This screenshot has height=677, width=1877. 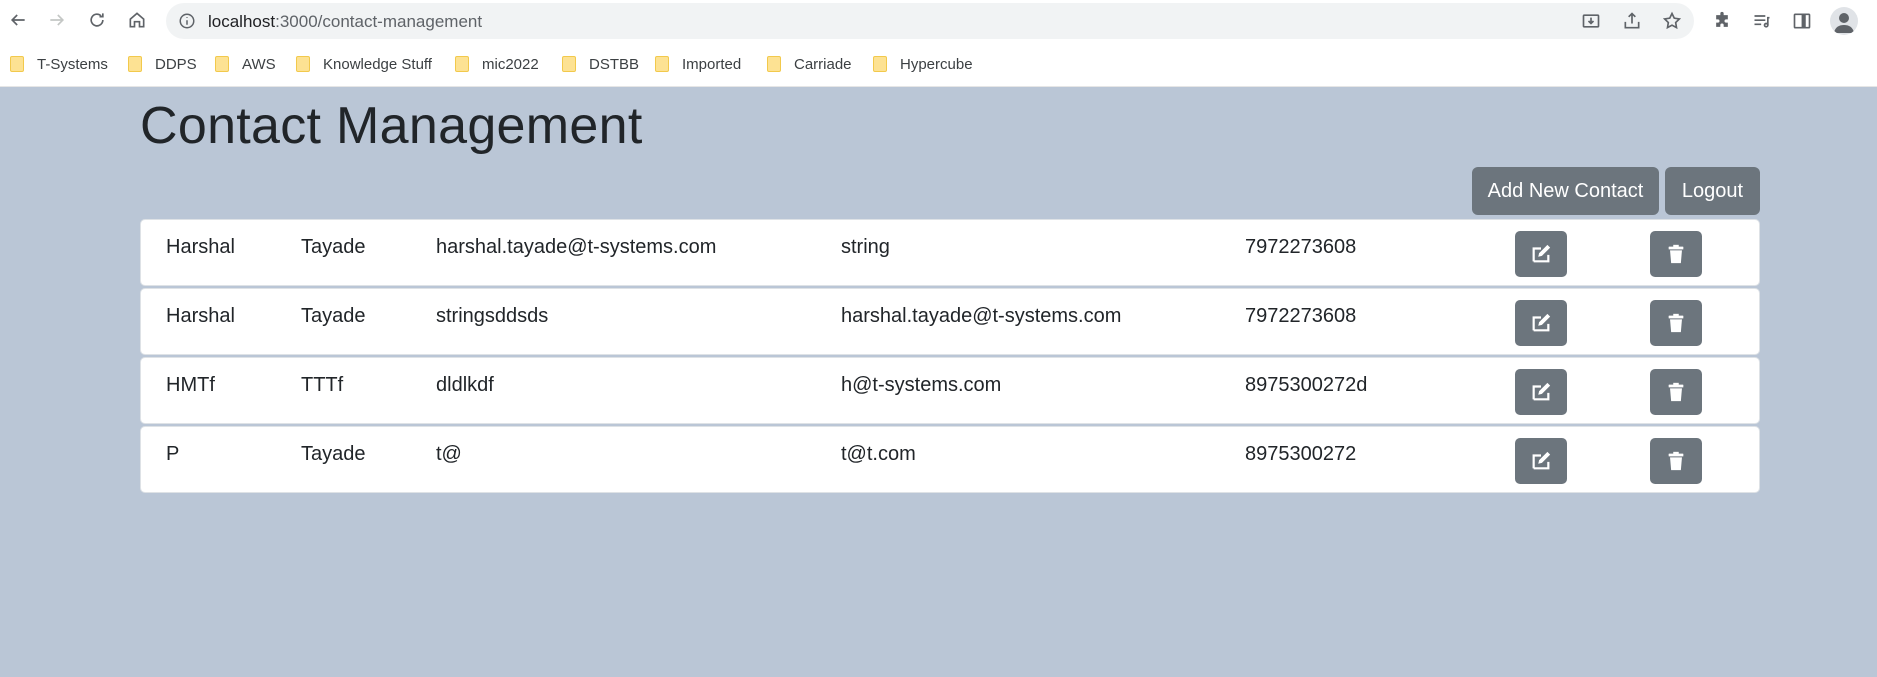 What do you see at coordinates (449, 454) in the screenshot?
I see `contact-field-3: t@` at bounding box center [449, 454].